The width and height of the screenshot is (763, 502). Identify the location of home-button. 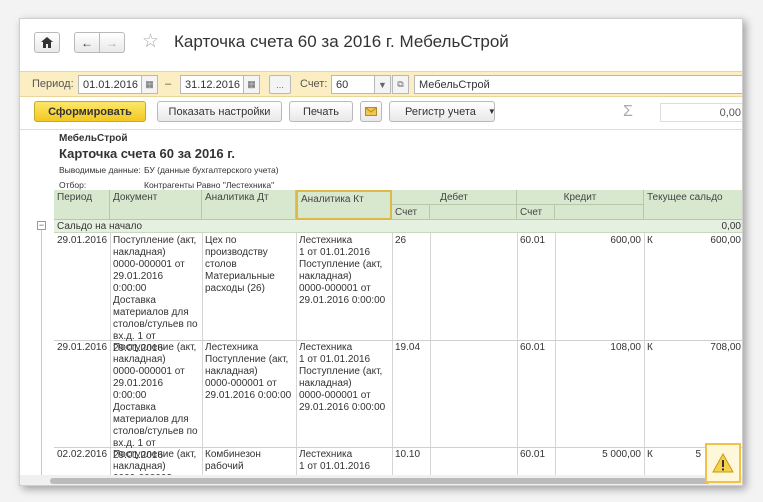
(47, 42).